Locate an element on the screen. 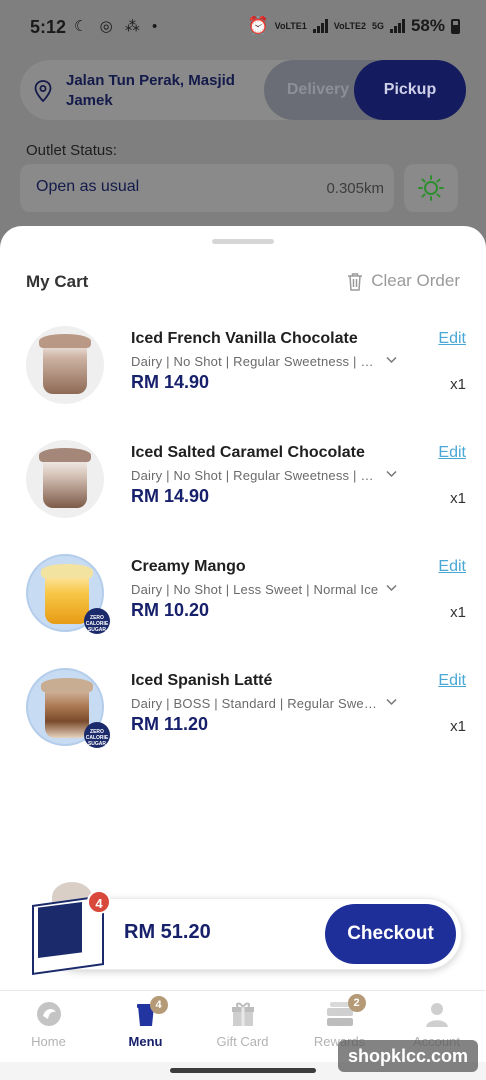 Image resolution: width=486 pixels, height=1080 pixels. rewards-icon: 2 is located at coordinates (346, 1011).